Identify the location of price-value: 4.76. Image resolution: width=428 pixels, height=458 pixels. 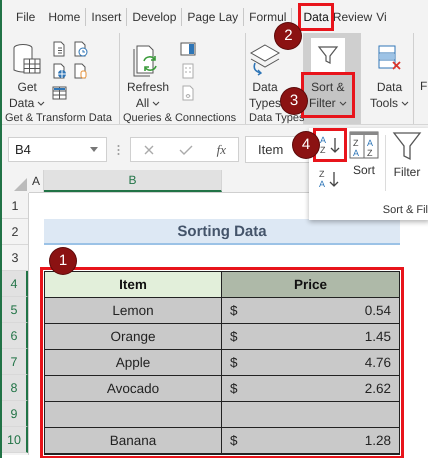
(377, 362).